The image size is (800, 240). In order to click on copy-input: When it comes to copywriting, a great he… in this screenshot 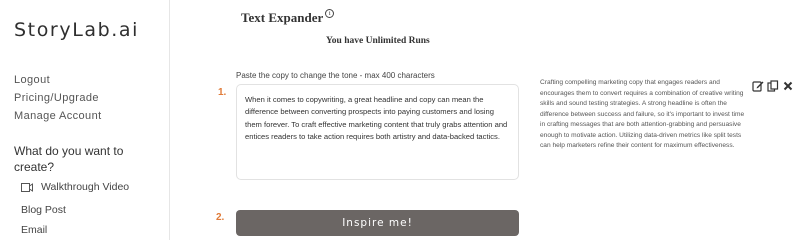, I will do `click(377, 132)`.